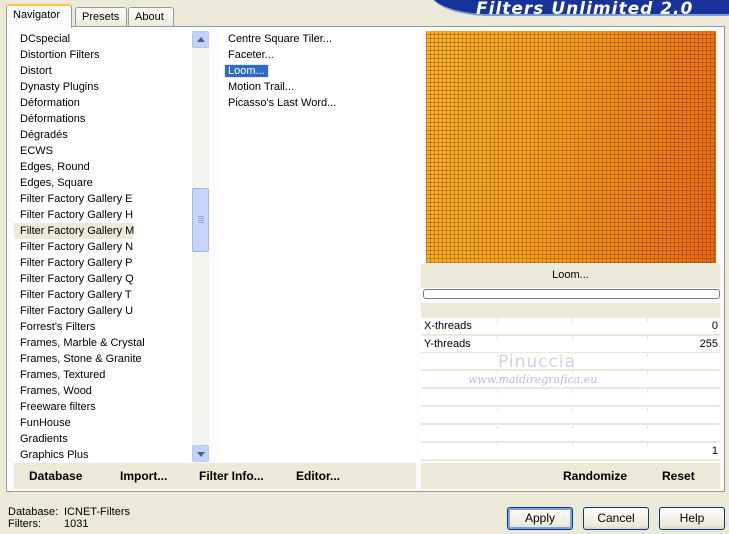 The image size is (729, 534). What do you see at coordinates (24, 524) in the screenshot?
I see `filters-status-label: Filters:` at bounding box center [24, 524].